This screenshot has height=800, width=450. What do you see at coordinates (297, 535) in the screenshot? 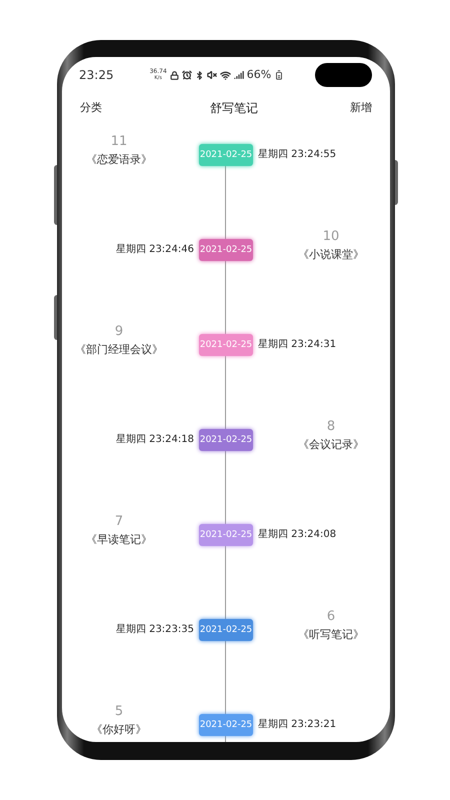
I see `note-weekday-time: 星期四 23:24:08` at bounding box center [297, 535].